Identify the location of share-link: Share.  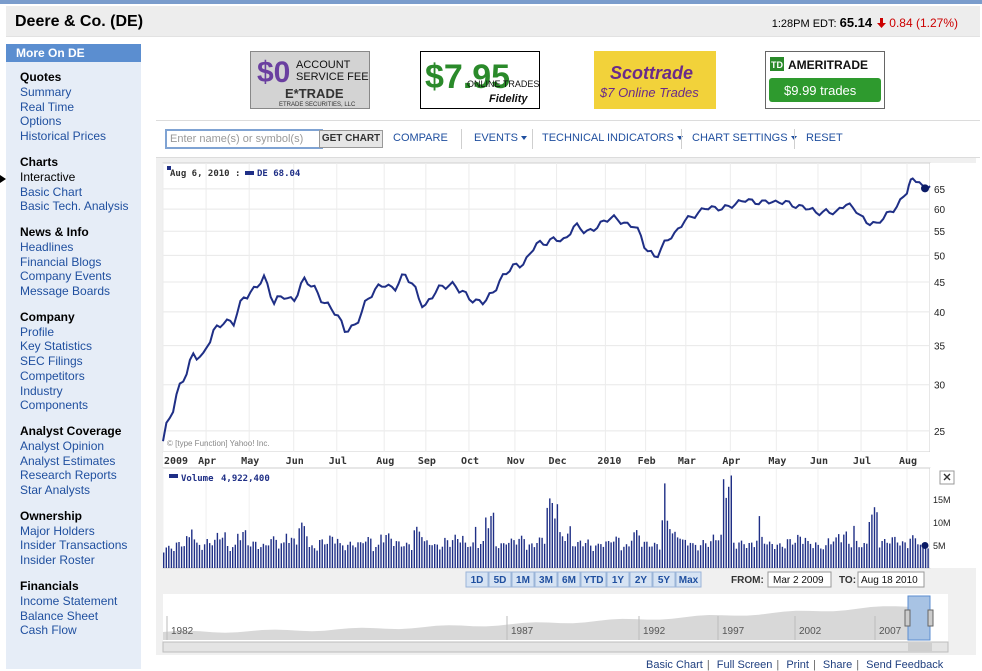
(837, 665).